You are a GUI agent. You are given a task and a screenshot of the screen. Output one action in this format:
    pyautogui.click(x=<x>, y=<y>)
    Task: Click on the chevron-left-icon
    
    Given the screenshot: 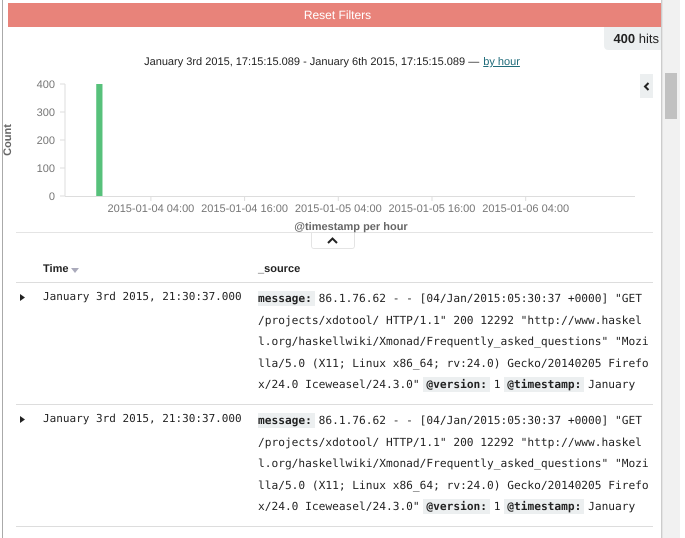 What is the action you would take?
    pyautogui.click(x=646, y=86)
    